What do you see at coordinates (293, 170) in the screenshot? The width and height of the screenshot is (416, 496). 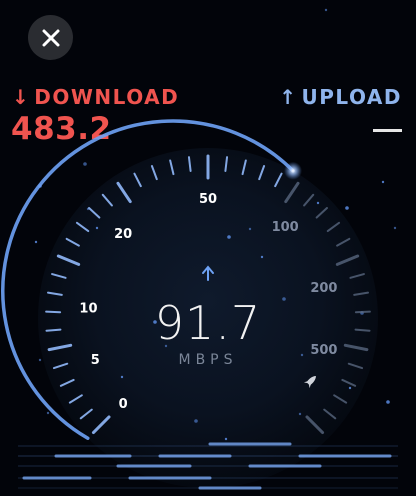 I see `gauge-progress-glow` at bounding box center [293, 170].